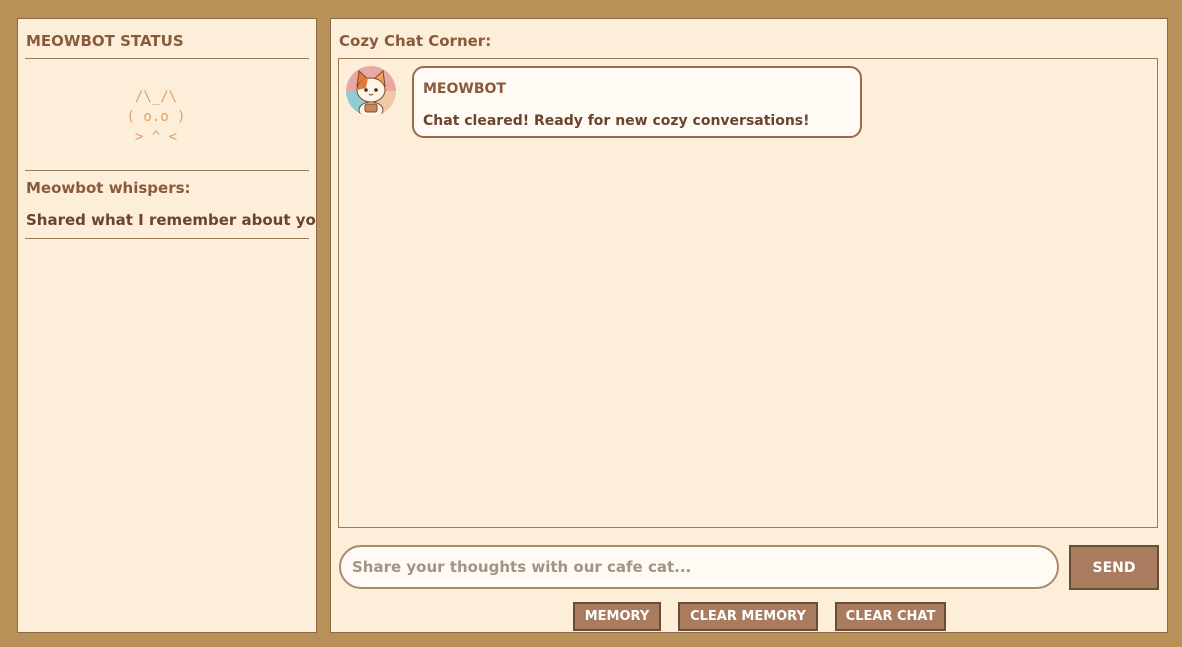 The width and height of the screenshot is (1182, 647). I want to click on clear-chat-button: CLEAR CHAT, so click(890, 616).